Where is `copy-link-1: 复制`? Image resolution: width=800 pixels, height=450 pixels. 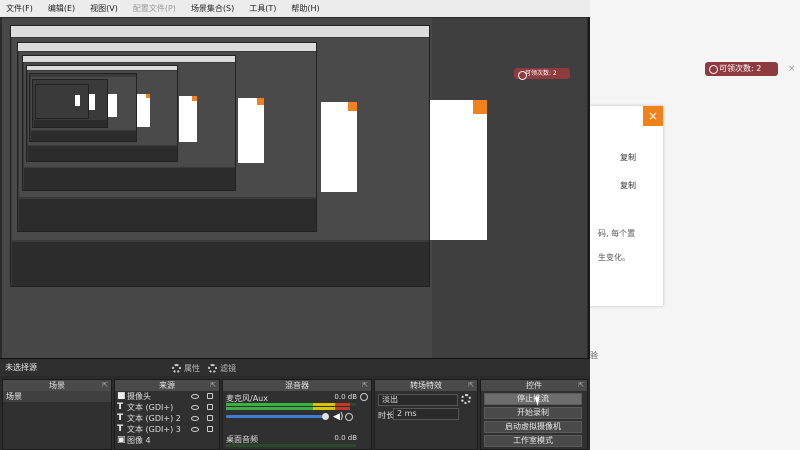 copy-link-1: 复制 is located at coordinates (628, 157).